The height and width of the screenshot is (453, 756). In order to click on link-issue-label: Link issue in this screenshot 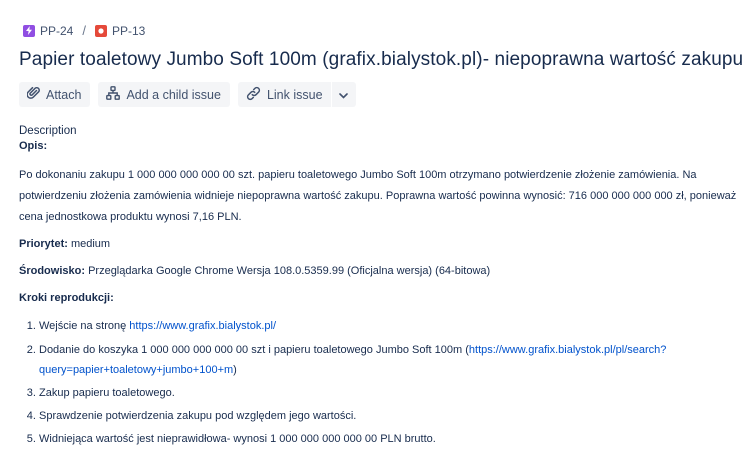, I will do `click(294, 94)`.